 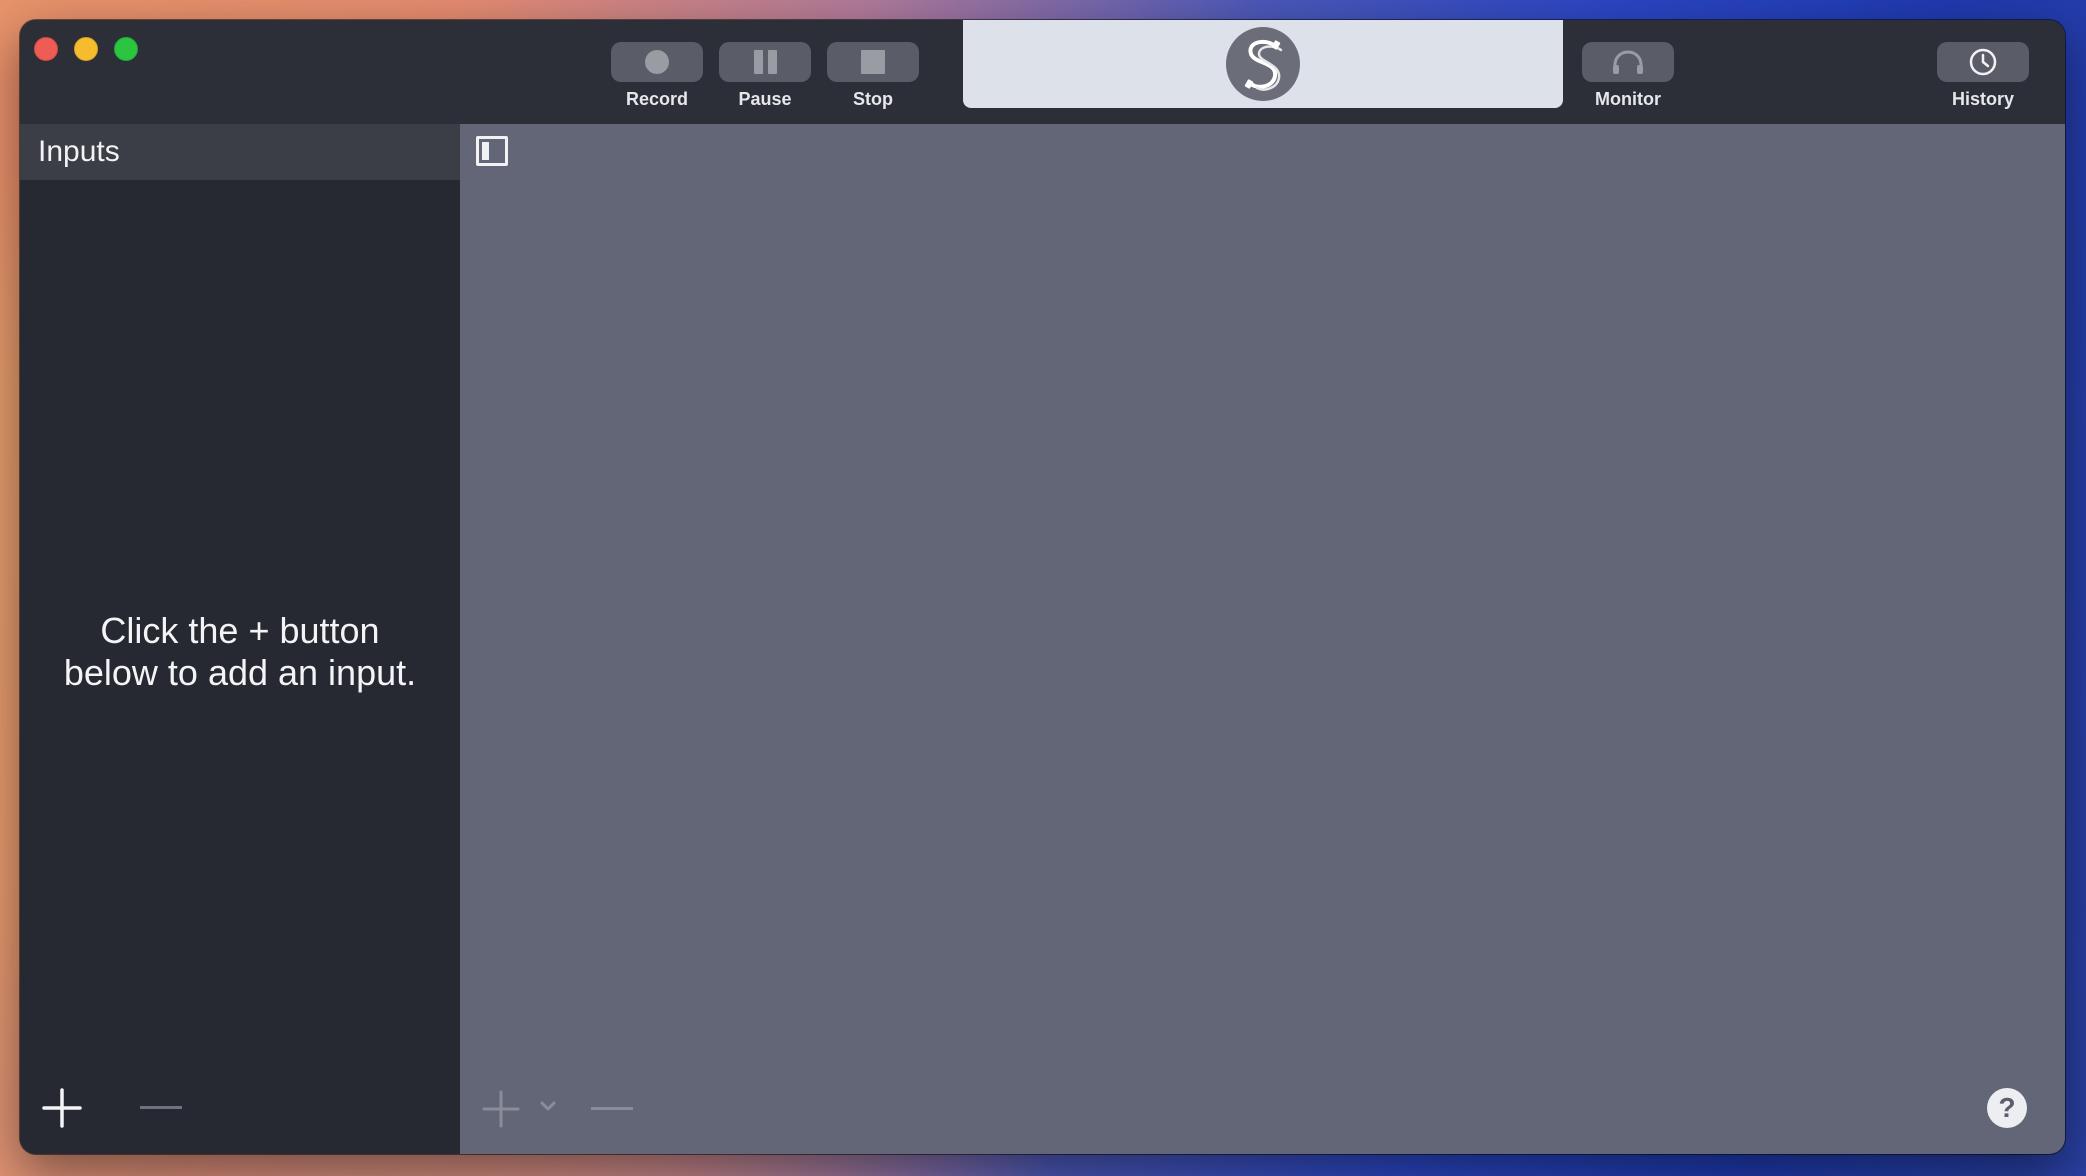 What do you see at coordinates (492, 151) in the screenshot?
I see `sidebar-toggle-icon` at bounding box center [492, 151].